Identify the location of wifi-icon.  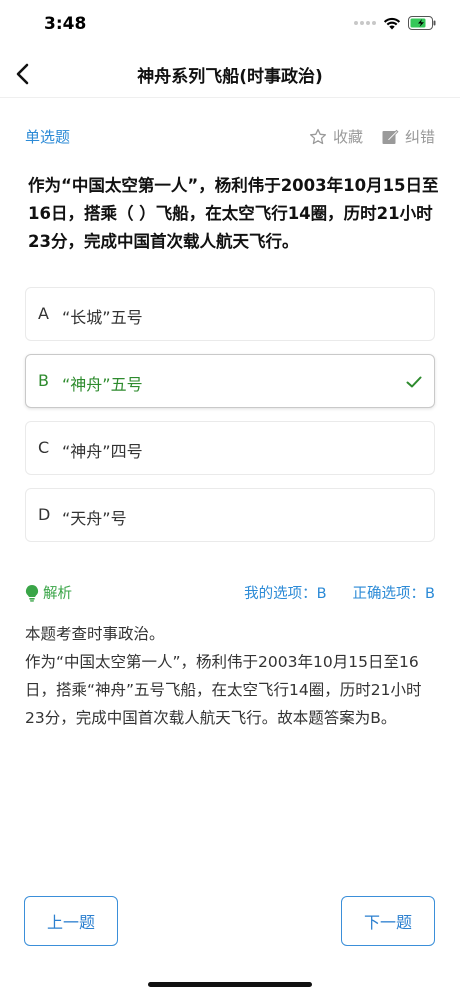
(392, 23).